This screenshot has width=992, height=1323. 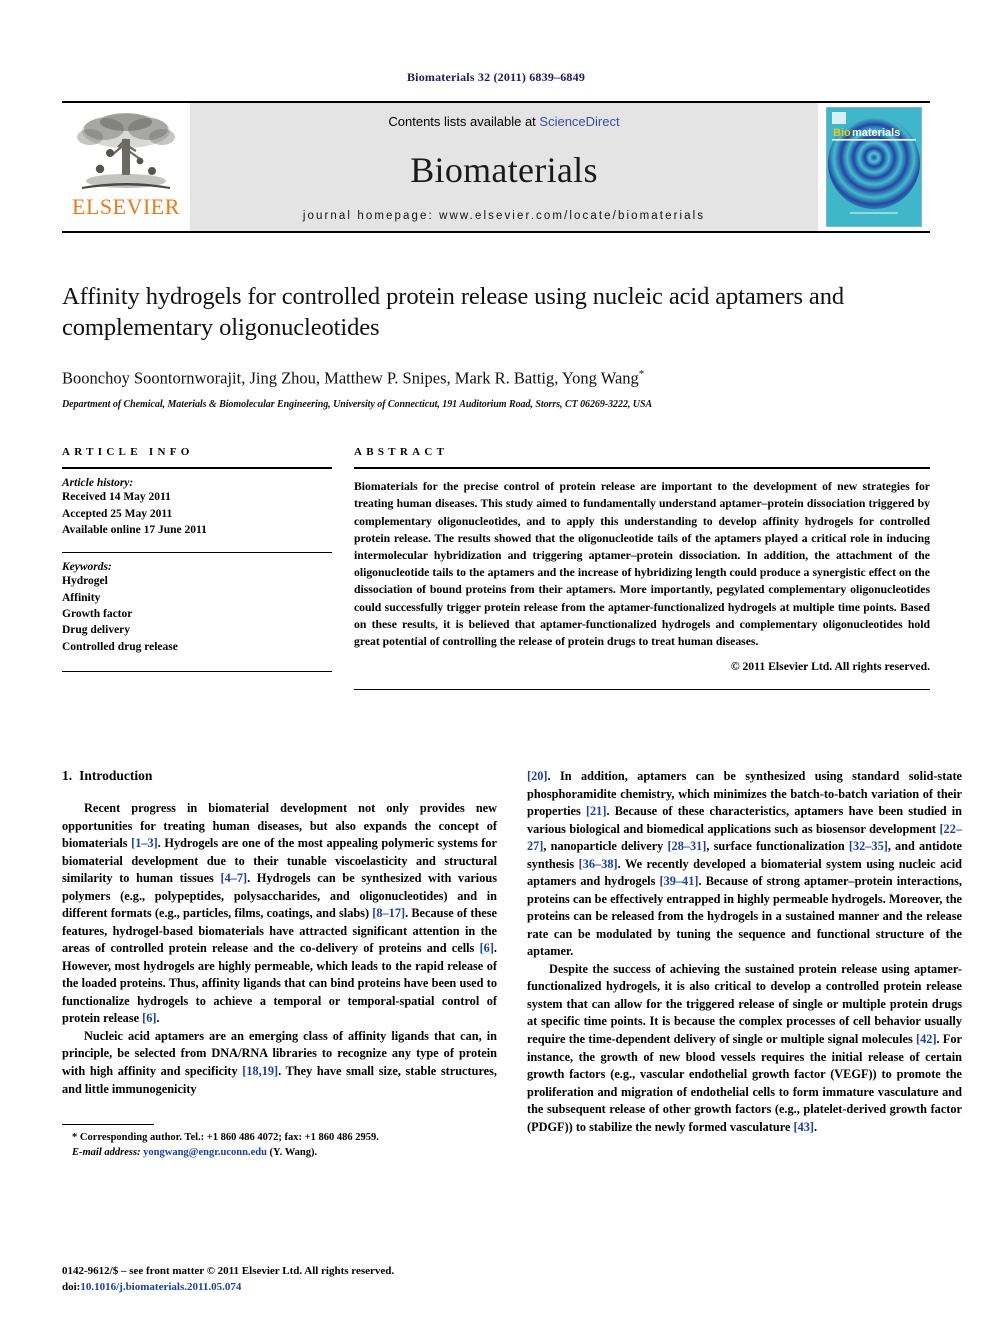 What do you see at coordinates (134, 529) in the screenshot?
I see `history-available-online: Available online 17 June 2011` at bounding box center [134, 529].